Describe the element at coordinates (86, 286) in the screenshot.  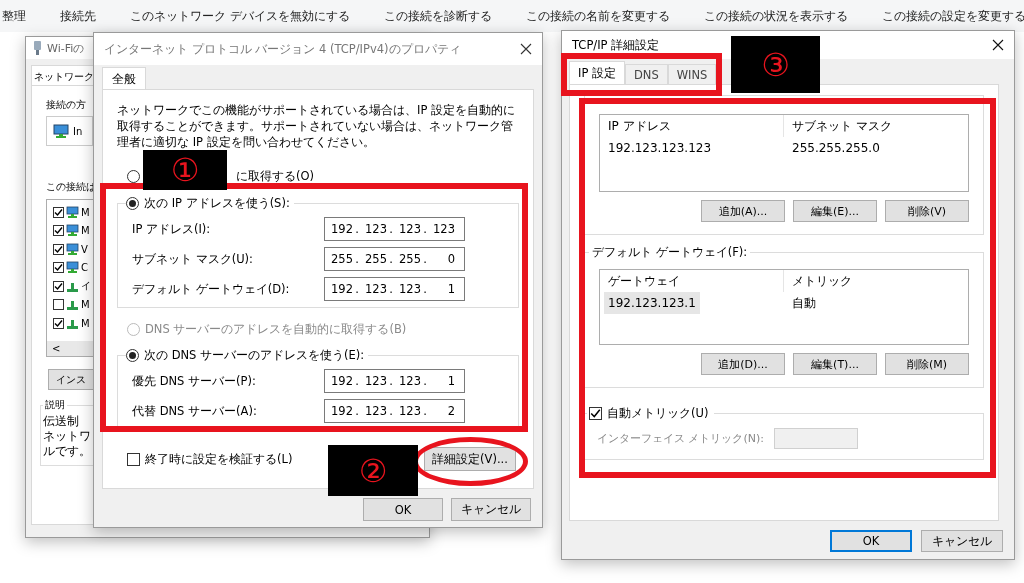
I see `list-item: イ` at that location.